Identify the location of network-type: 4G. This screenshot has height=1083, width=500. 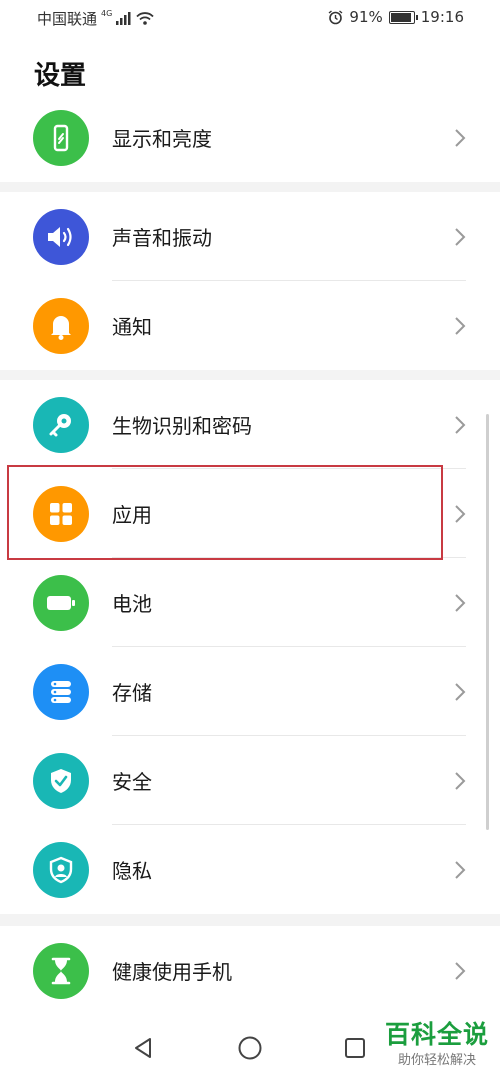
(107, 13).